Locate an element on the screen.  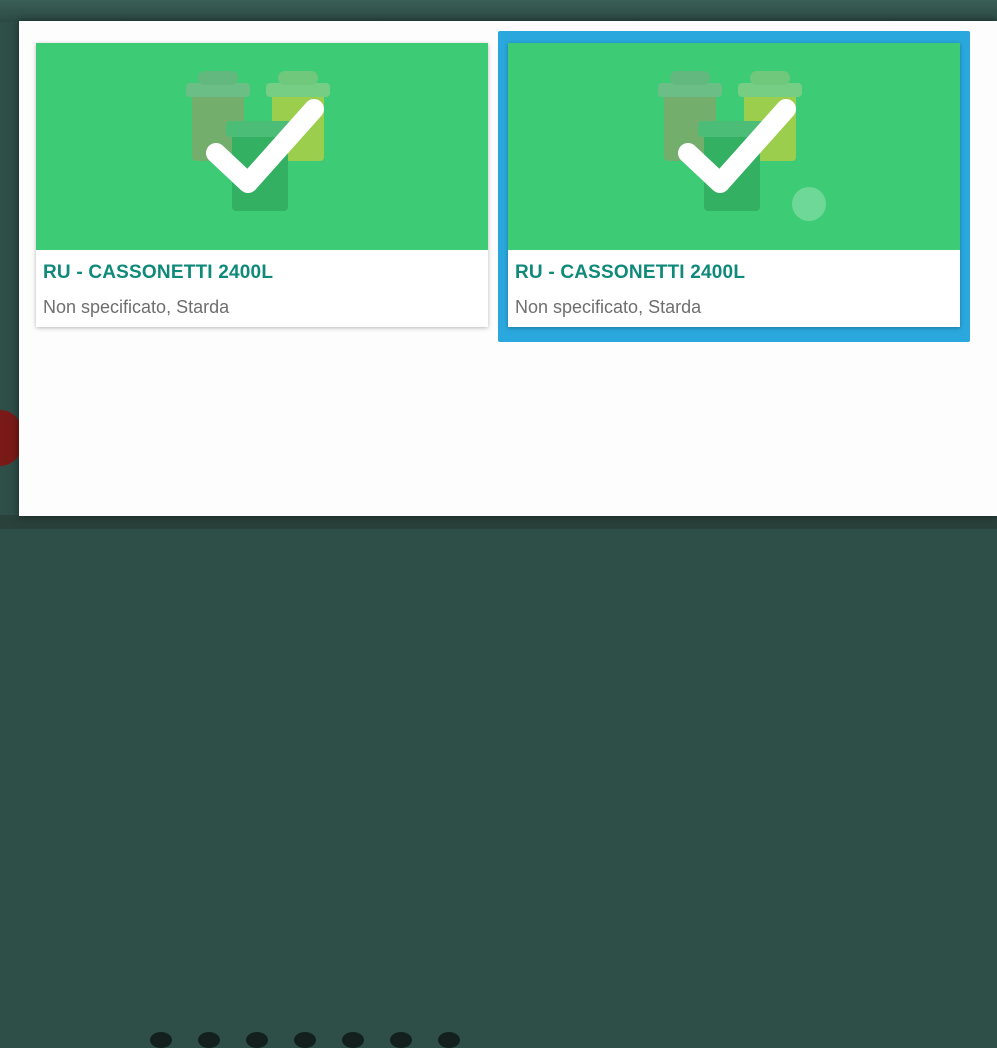
background-app-header is located at coordinates (498, 11).